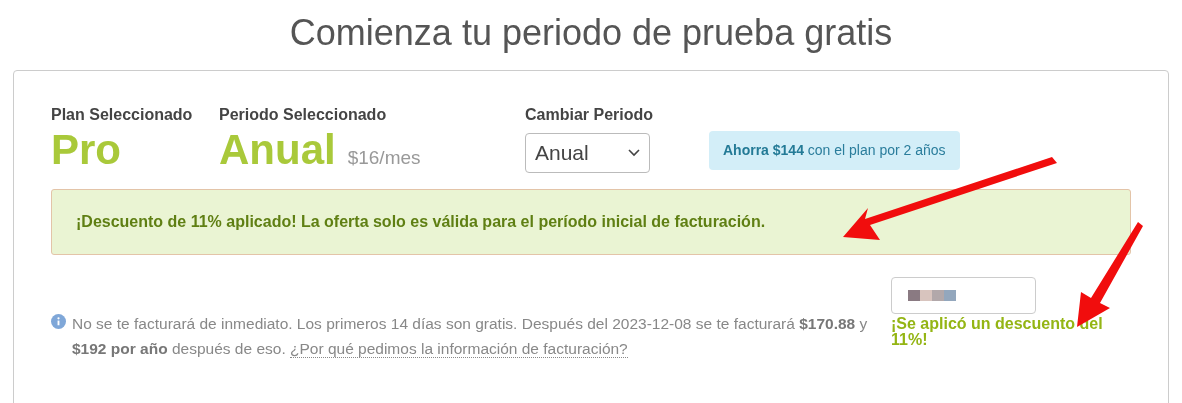 This screenshot has width=1182, height=403. What do you see at coordinates (634, 153) in the screenshot?
I see `chevron-down-icon` at bounding box center [634, 153].